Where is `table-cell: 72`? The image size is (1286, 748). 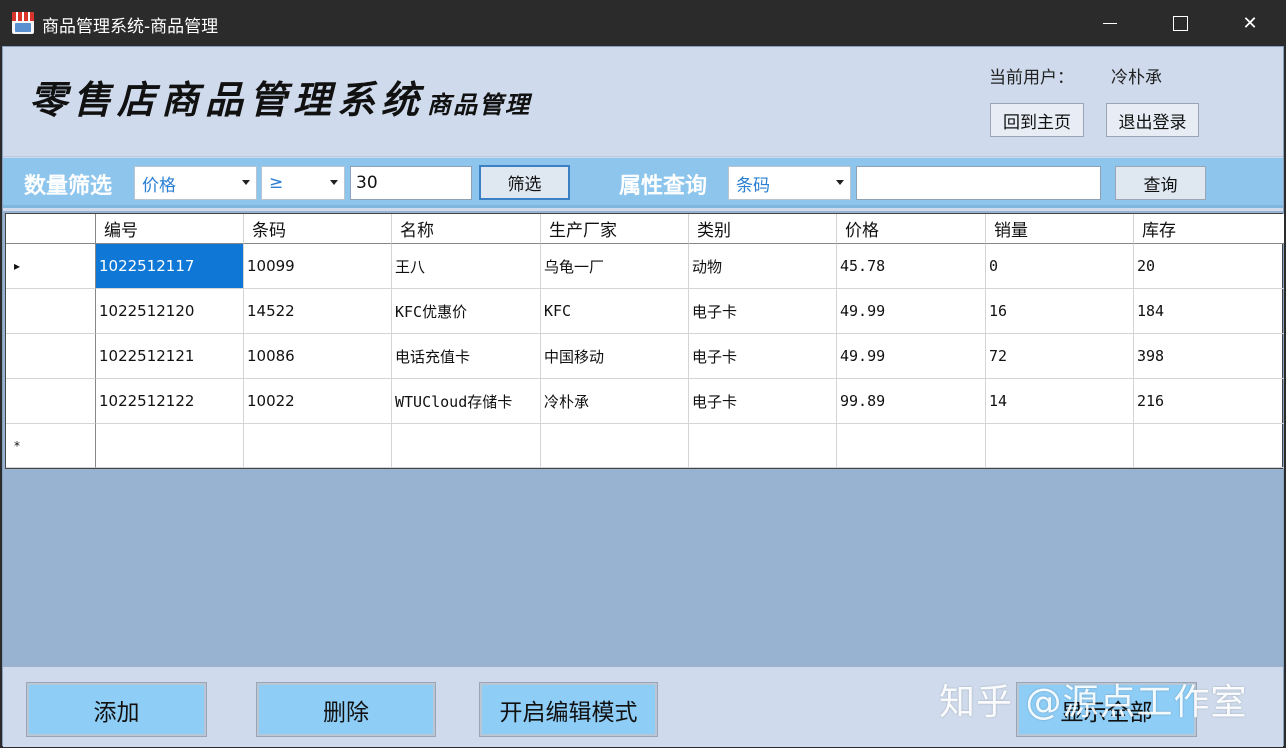
table-cell: 72 is located at coordinates (1060, 356).